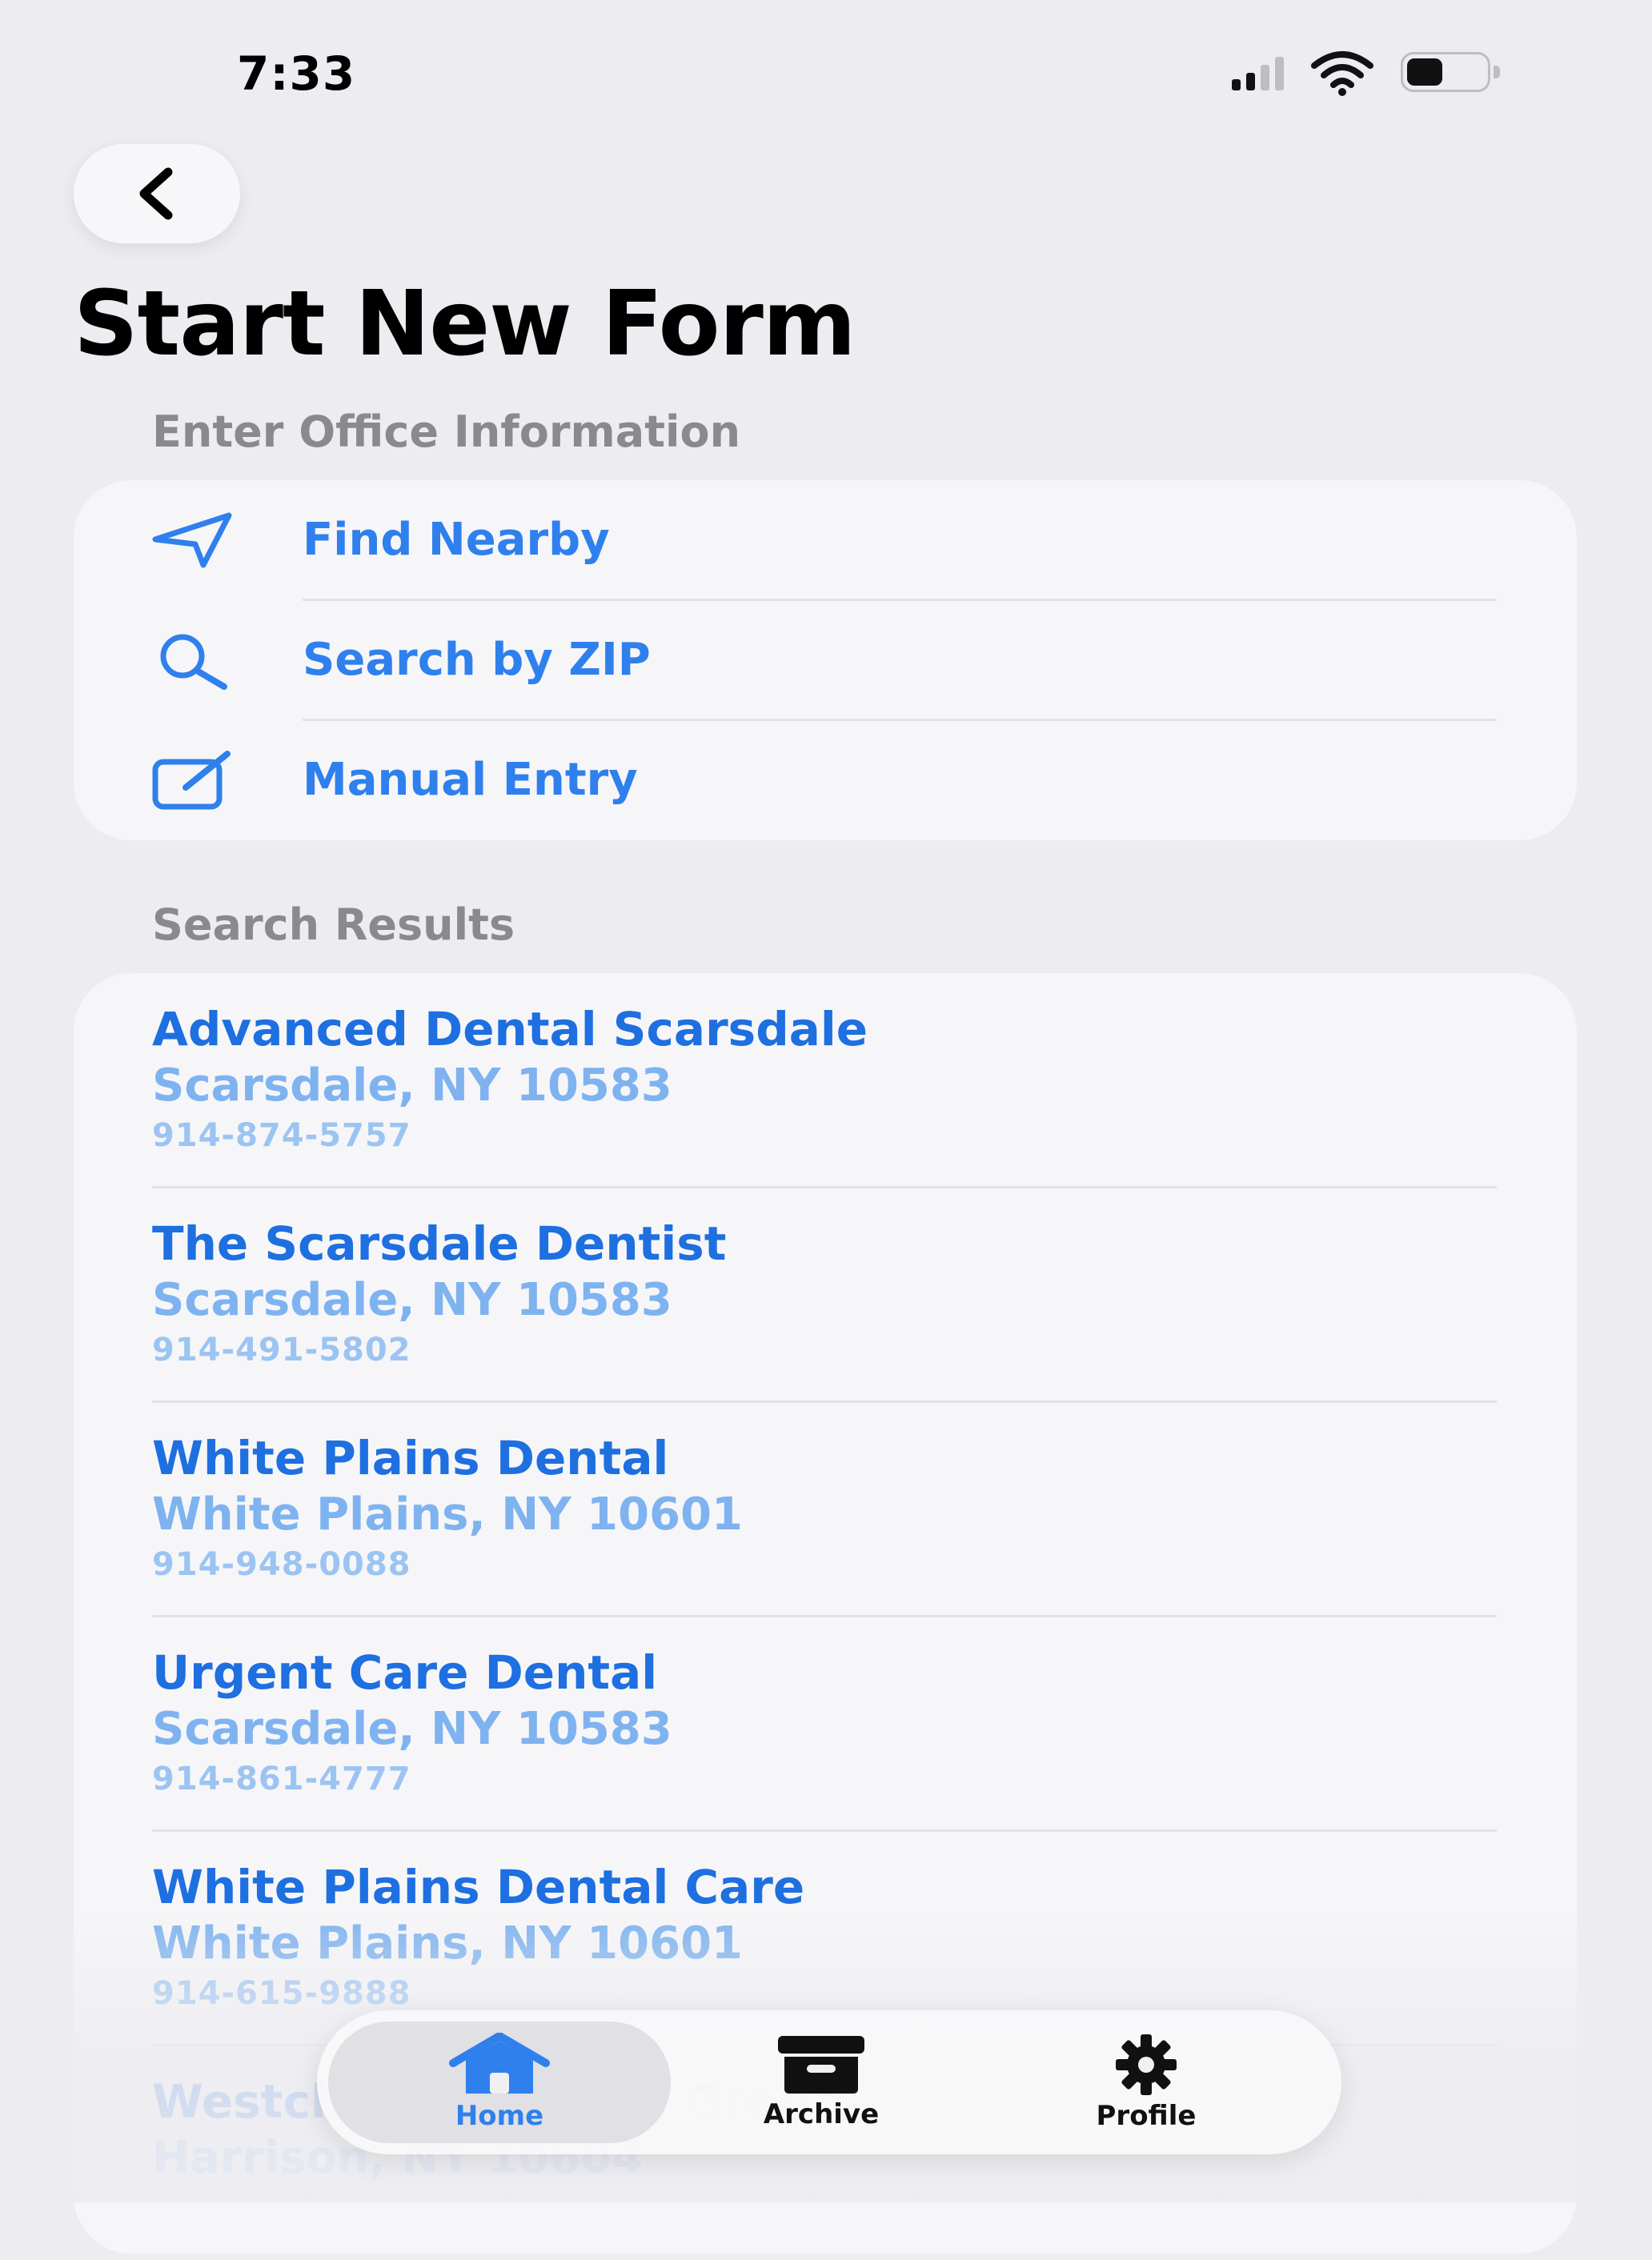 This screenshot has height=2260, width=1652. Describe the element at coordinates (194, 540) in the screenshot. I see `location-arrow-icon` at that location.